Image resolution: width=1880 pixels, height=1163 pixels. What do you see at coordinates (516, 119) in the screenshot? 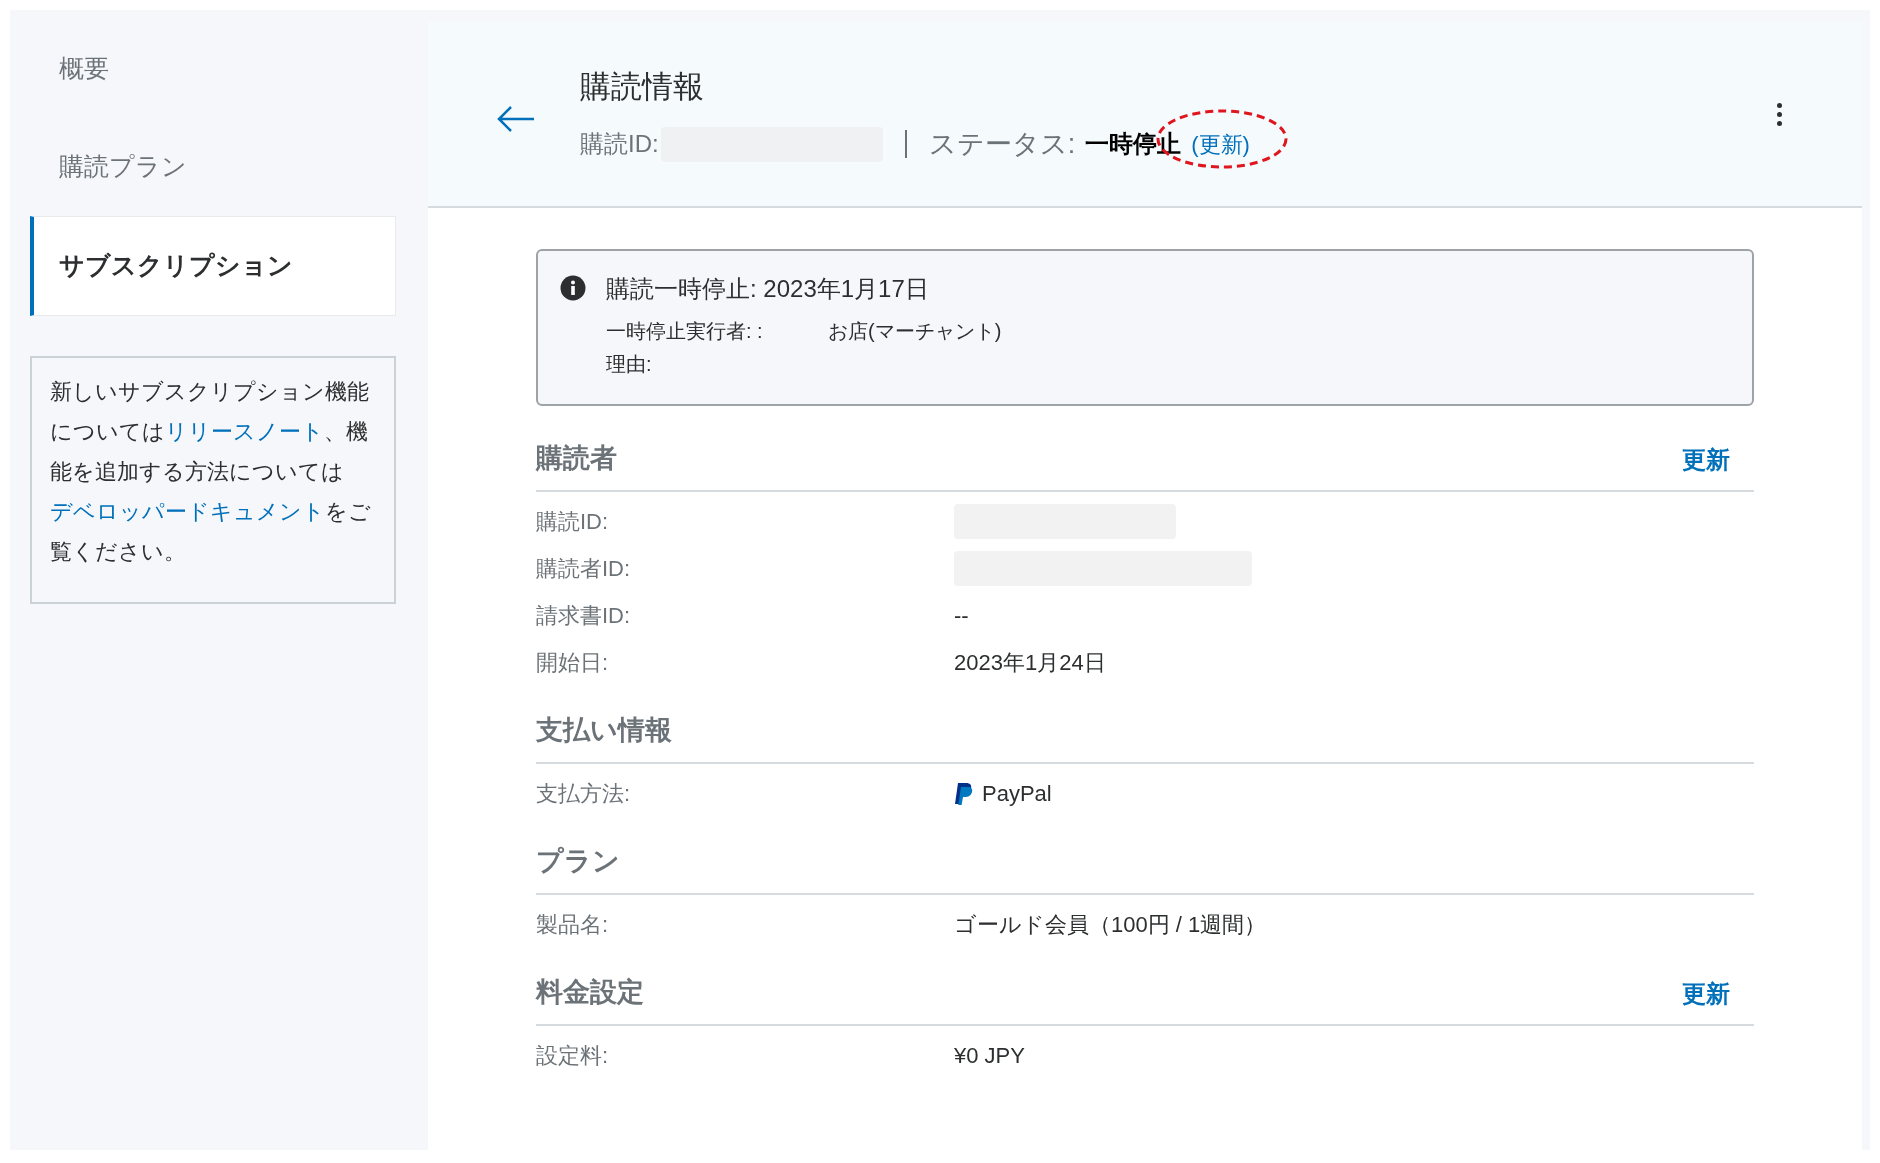
I see `back-arrow-icon` at bounding box center [516, 119].